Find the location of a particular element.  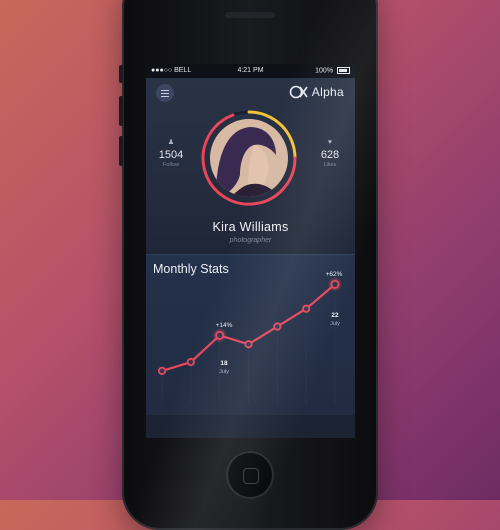

menu-button is located at coordinates (165, 93).